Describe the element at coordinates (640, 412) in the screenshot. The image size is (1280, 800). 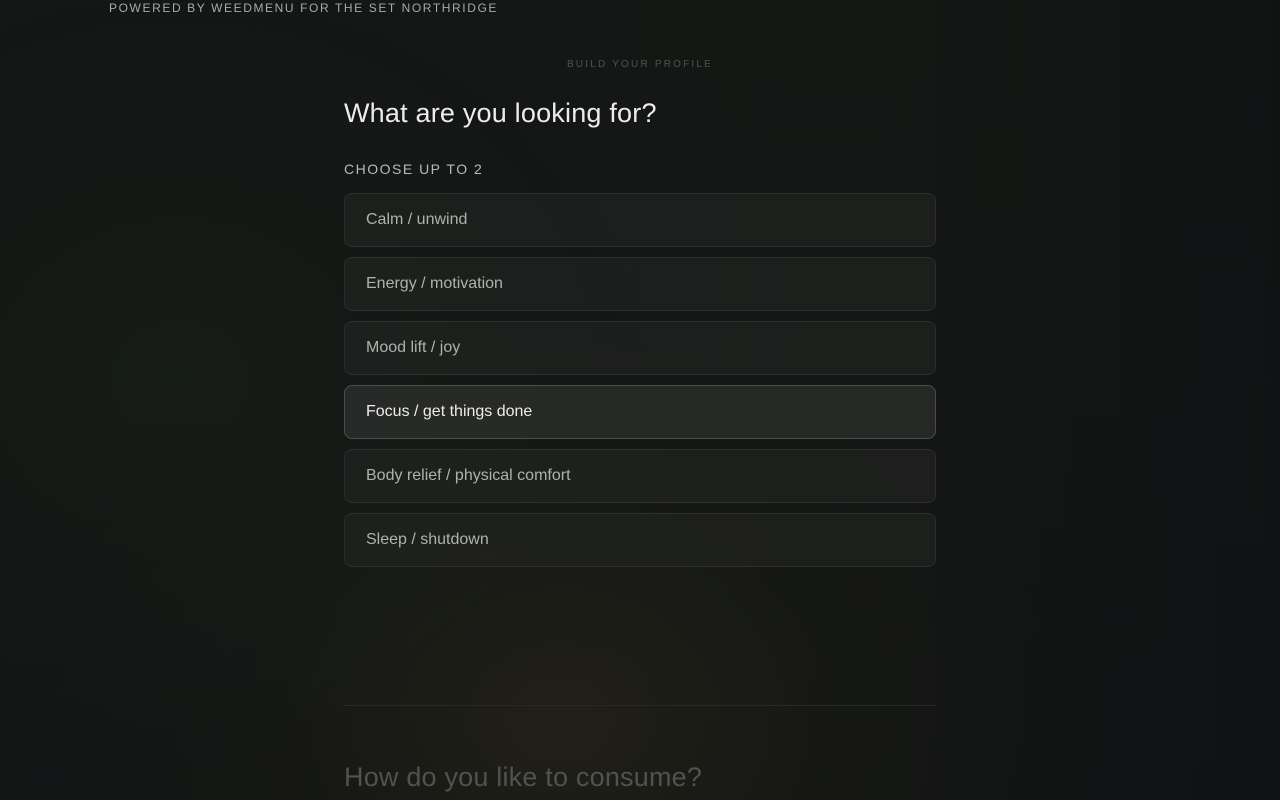
I see `option-focus-get-things-done: Focus / get things done` at that location.